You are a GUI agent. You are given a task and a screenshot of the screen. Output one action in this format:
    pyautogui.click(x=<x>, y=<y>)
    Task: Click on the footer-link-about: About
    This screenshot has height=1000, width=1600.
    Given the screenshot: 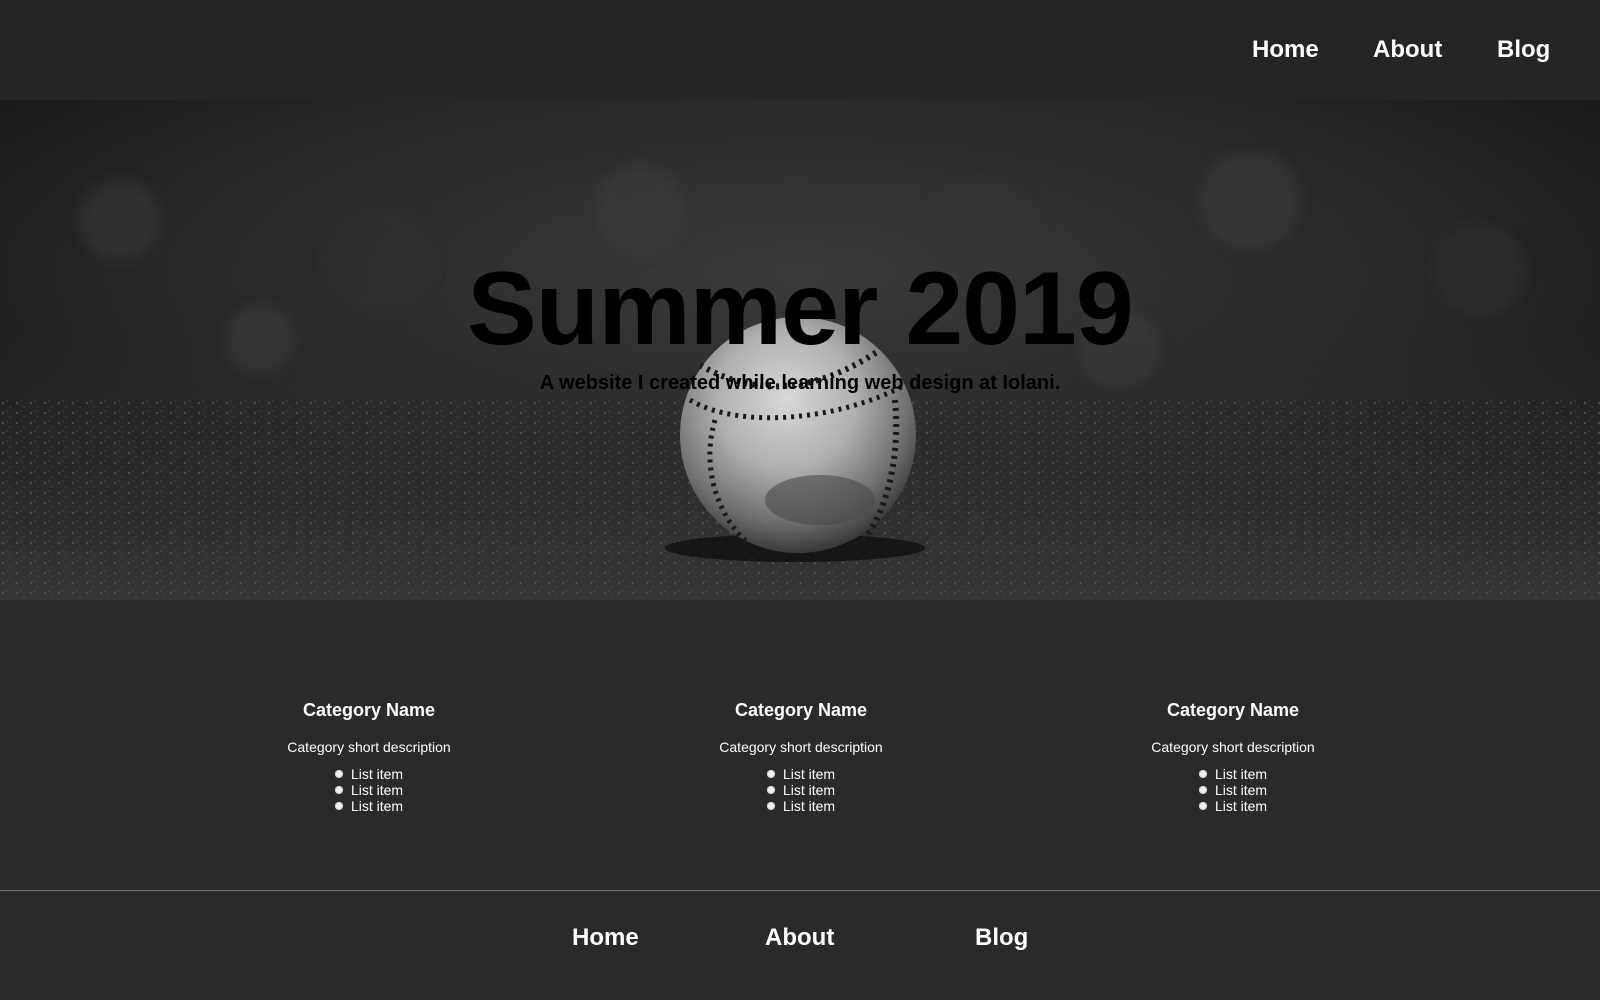 What is the action you would take?
    pyautogui.click(x=799, y=938)
    